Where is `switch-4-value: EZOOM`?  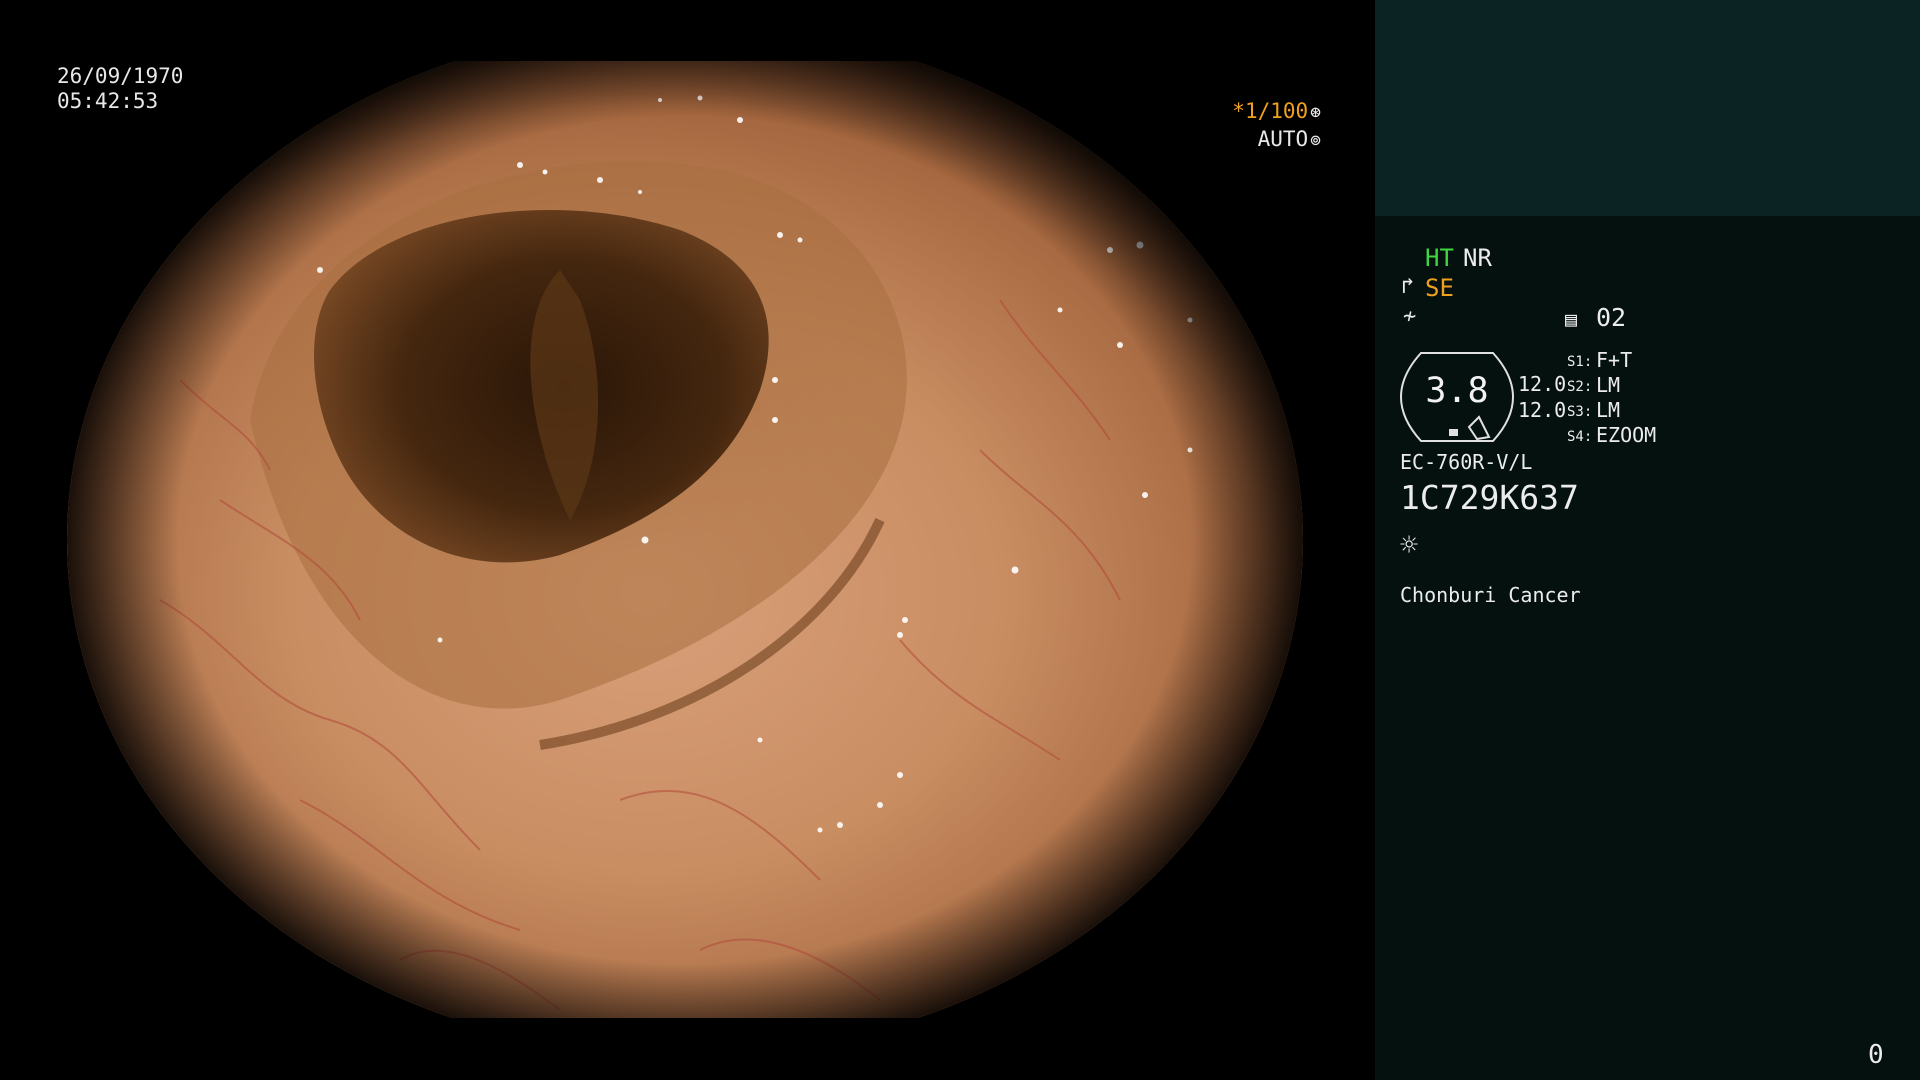 switch-4-value: EZOOM is located at coordinates (1626, 435).